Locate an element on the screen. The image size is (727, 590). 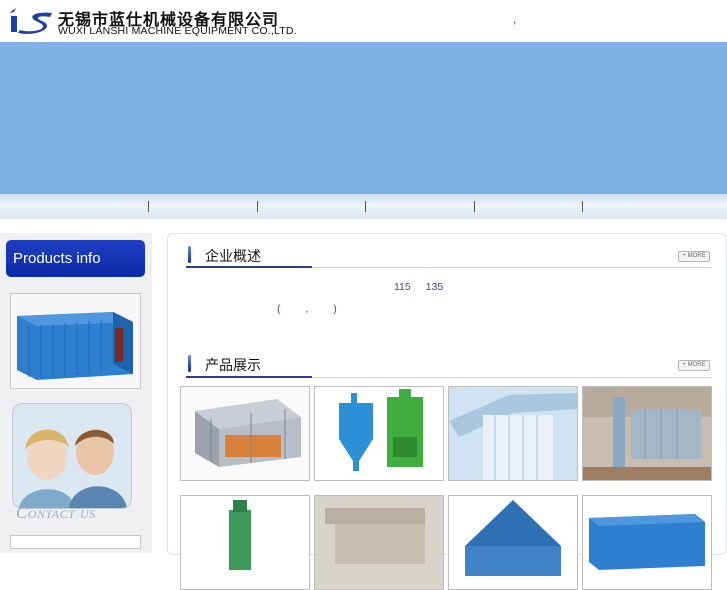
contact-us-photo is located at coordinates (72, 456).